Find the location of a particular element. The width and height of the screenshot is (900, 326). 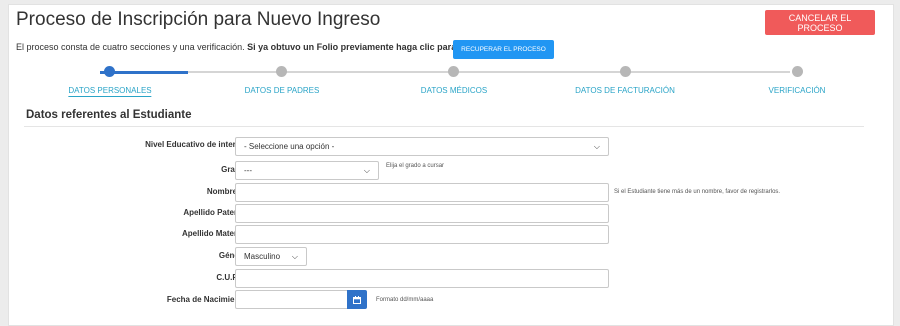

stepper-track is located at coordinates (445, 72).